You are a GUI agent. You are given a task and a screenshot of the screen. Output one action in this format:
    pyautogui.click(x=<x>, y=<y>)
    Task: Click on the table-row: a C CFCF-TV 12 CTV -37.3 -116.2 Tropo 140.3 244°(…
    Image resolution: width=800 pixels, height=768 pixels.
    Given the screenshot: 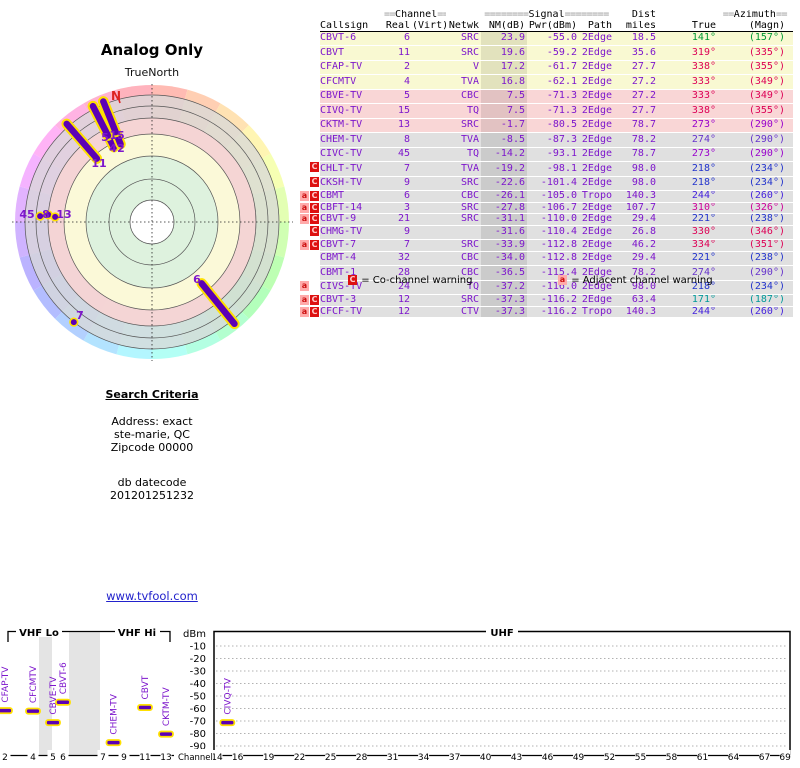 What is the action you would take?
    pyautogui.click(x=546, y=312)
    